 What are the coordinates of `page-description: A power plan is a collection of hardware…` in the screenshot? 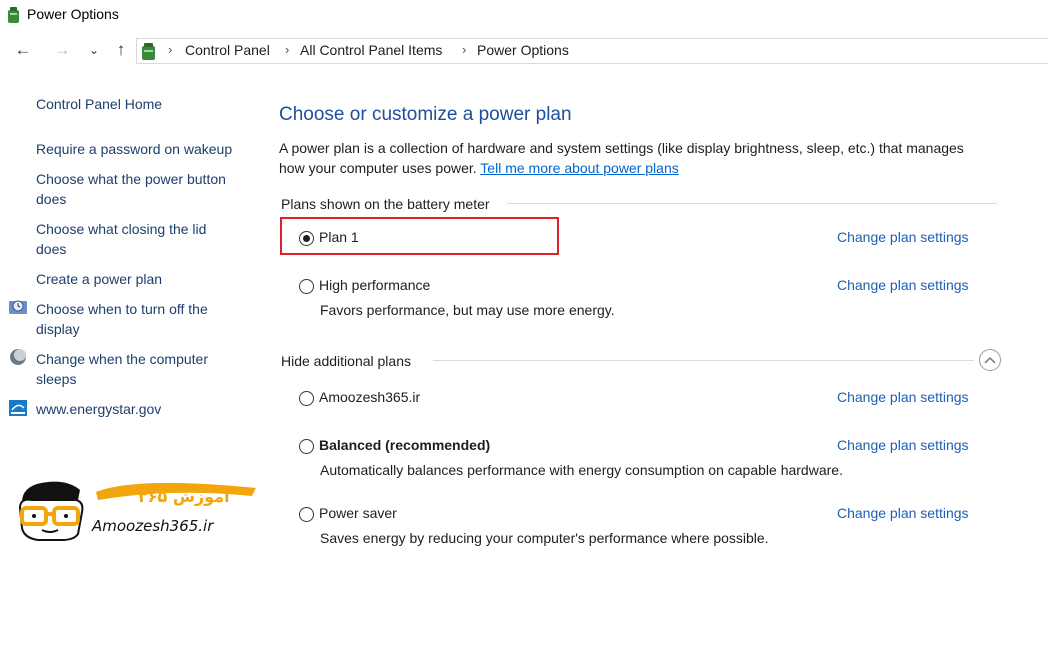 It's located at (629, 158).